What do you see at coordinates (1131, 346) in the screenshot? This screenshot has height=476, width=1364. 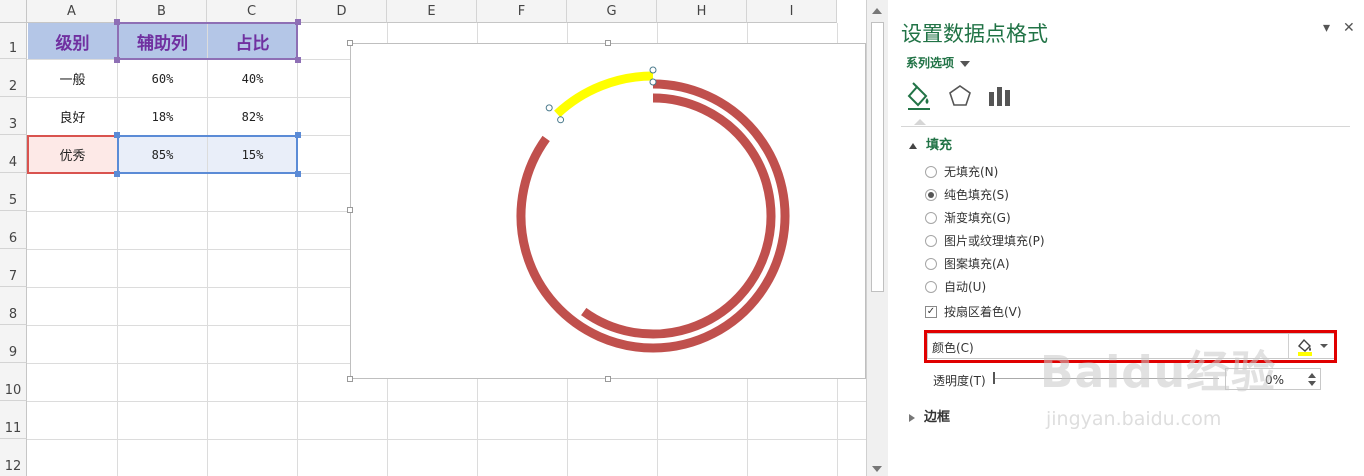 I see `color-picker-row: 颜色(C)` at bounding box center [1131, 346].